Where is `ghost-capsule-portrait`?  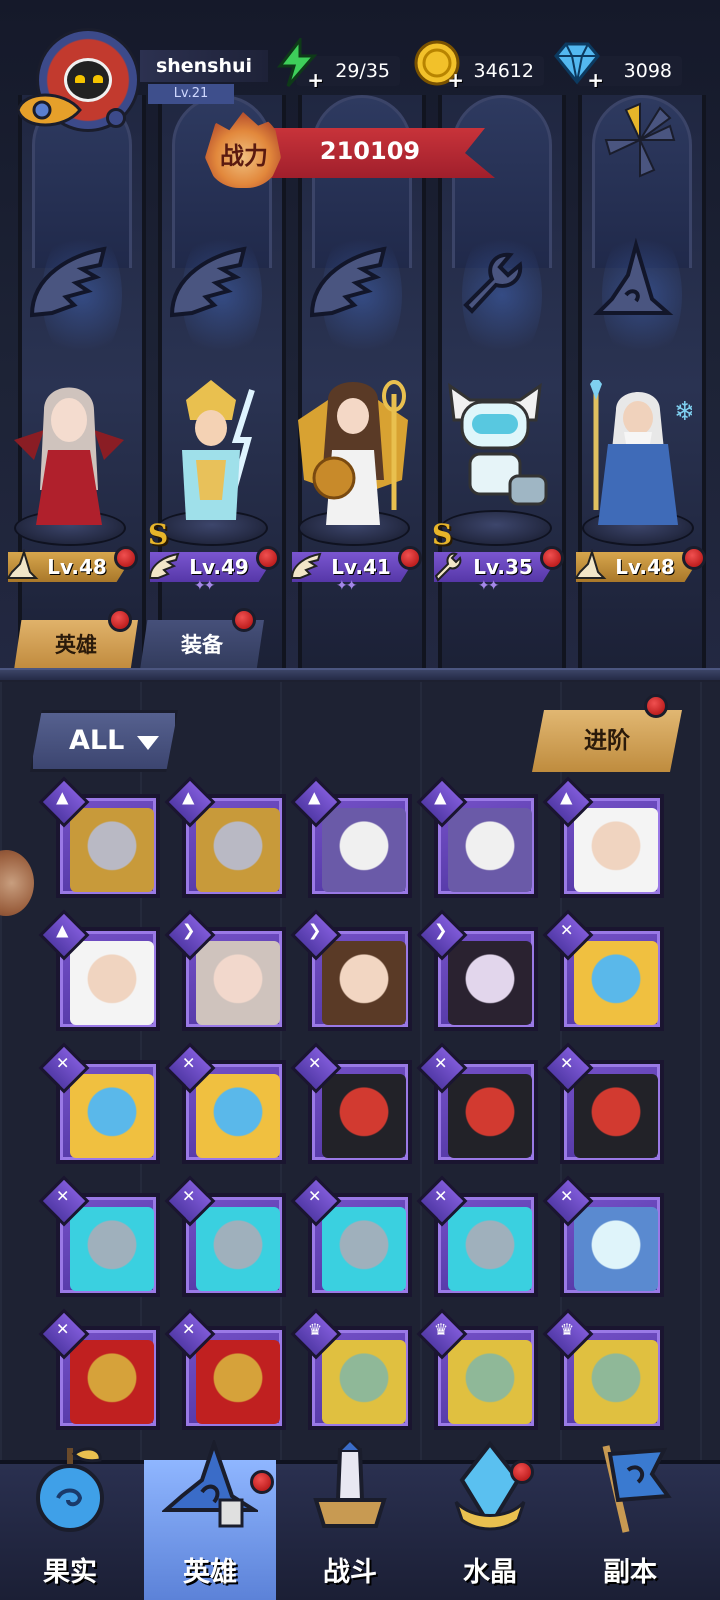
ghost-capsule-portrait is located at coordinates (616, 1249).